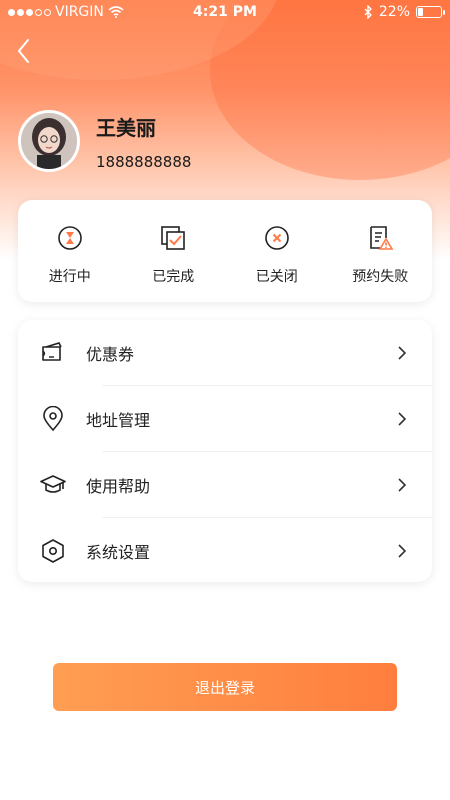 The image size is (450, 800). Describe the element at coordinates (110, 354) in the screenshot. I see `menu-item-label: 优惠券` at that location.